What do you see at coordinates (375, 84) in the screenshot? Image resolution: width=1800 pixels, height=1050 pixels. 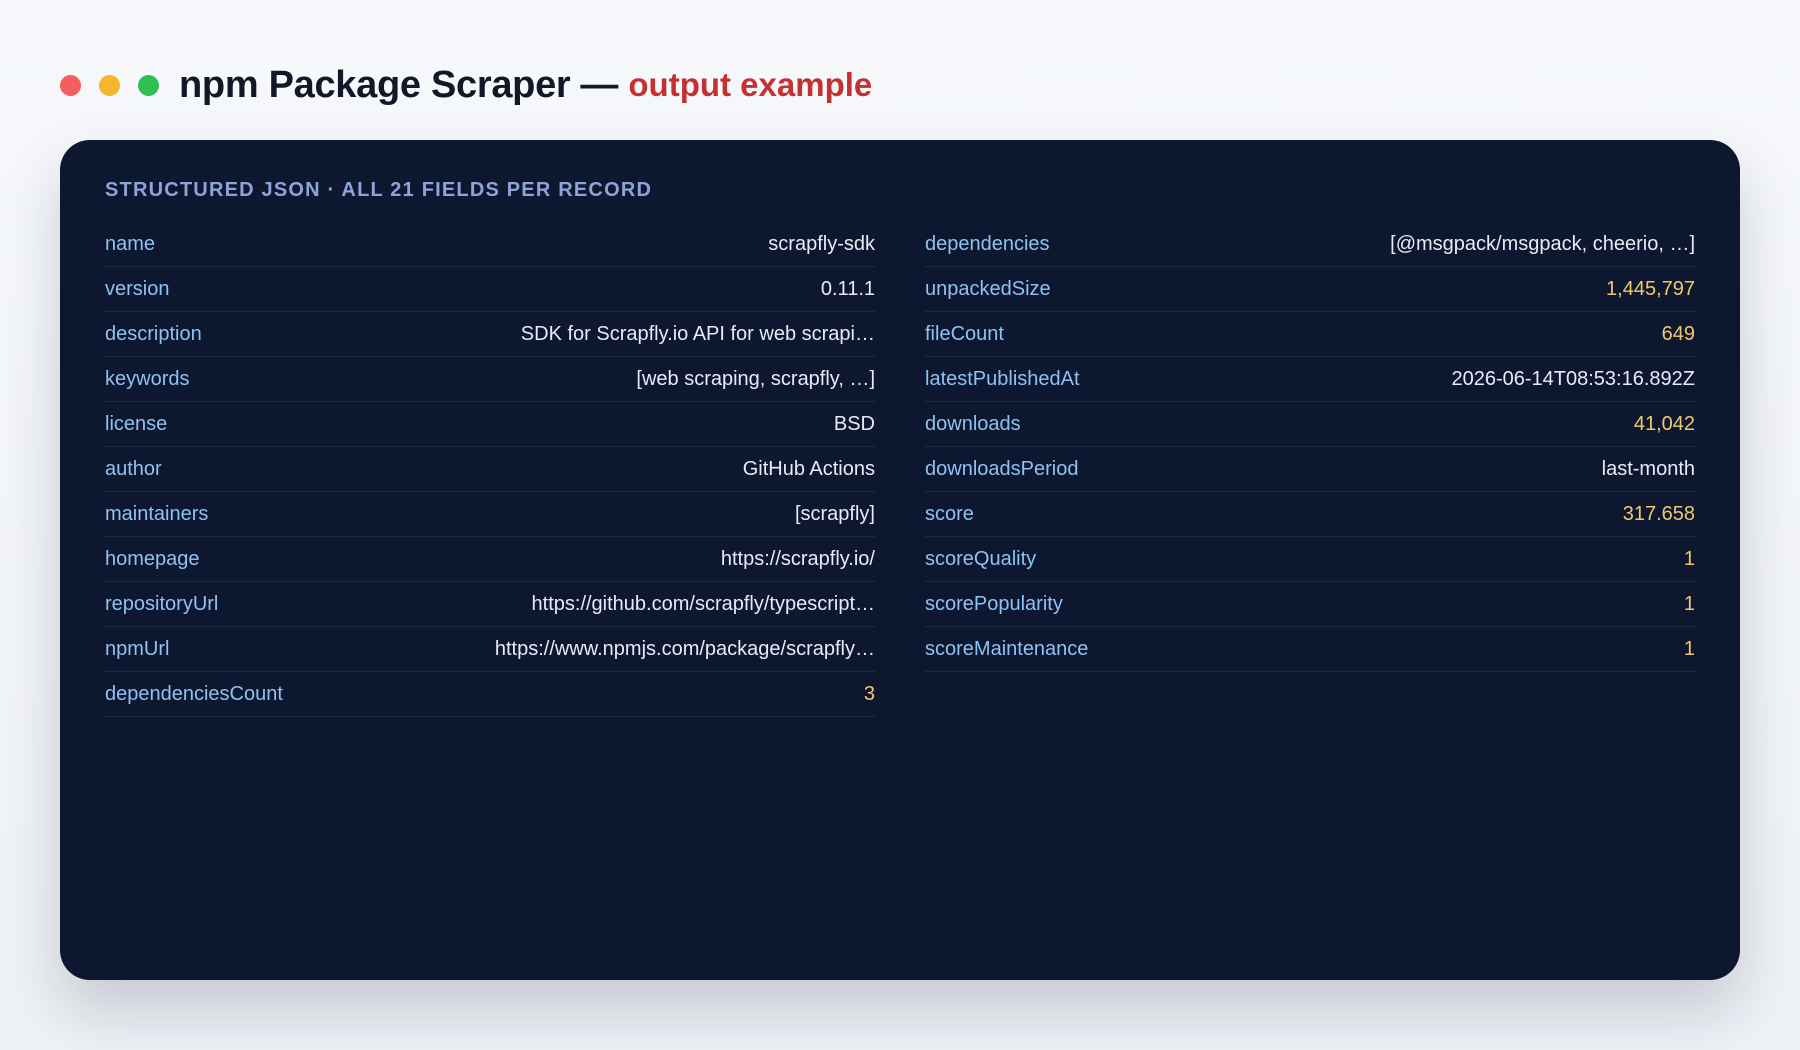 I see `window-title: npm Package Scraper` at bounding box center [375, 84].